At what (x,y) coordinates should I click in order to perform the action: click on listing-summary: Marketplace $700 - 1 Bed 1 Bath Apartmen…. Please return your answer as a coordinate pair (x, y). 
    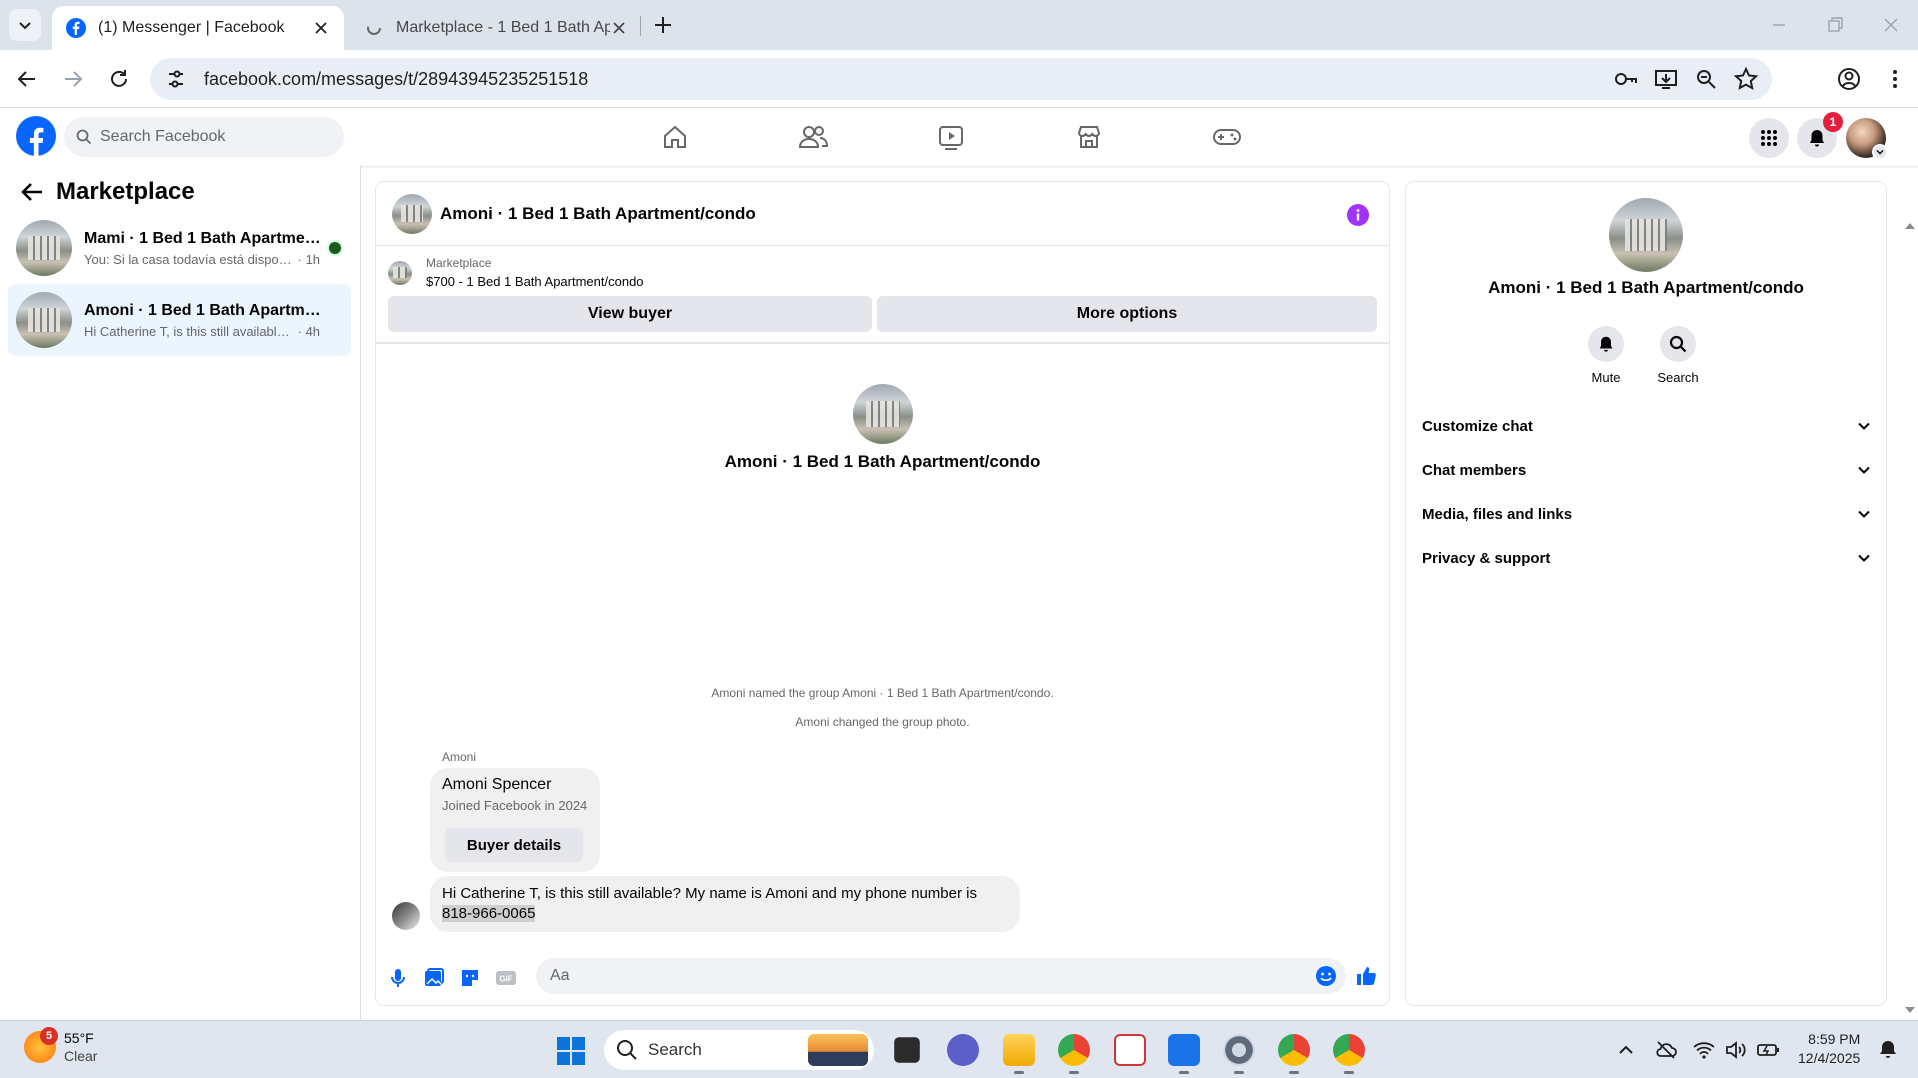
    Looking at the image, I should click on (516, 272).